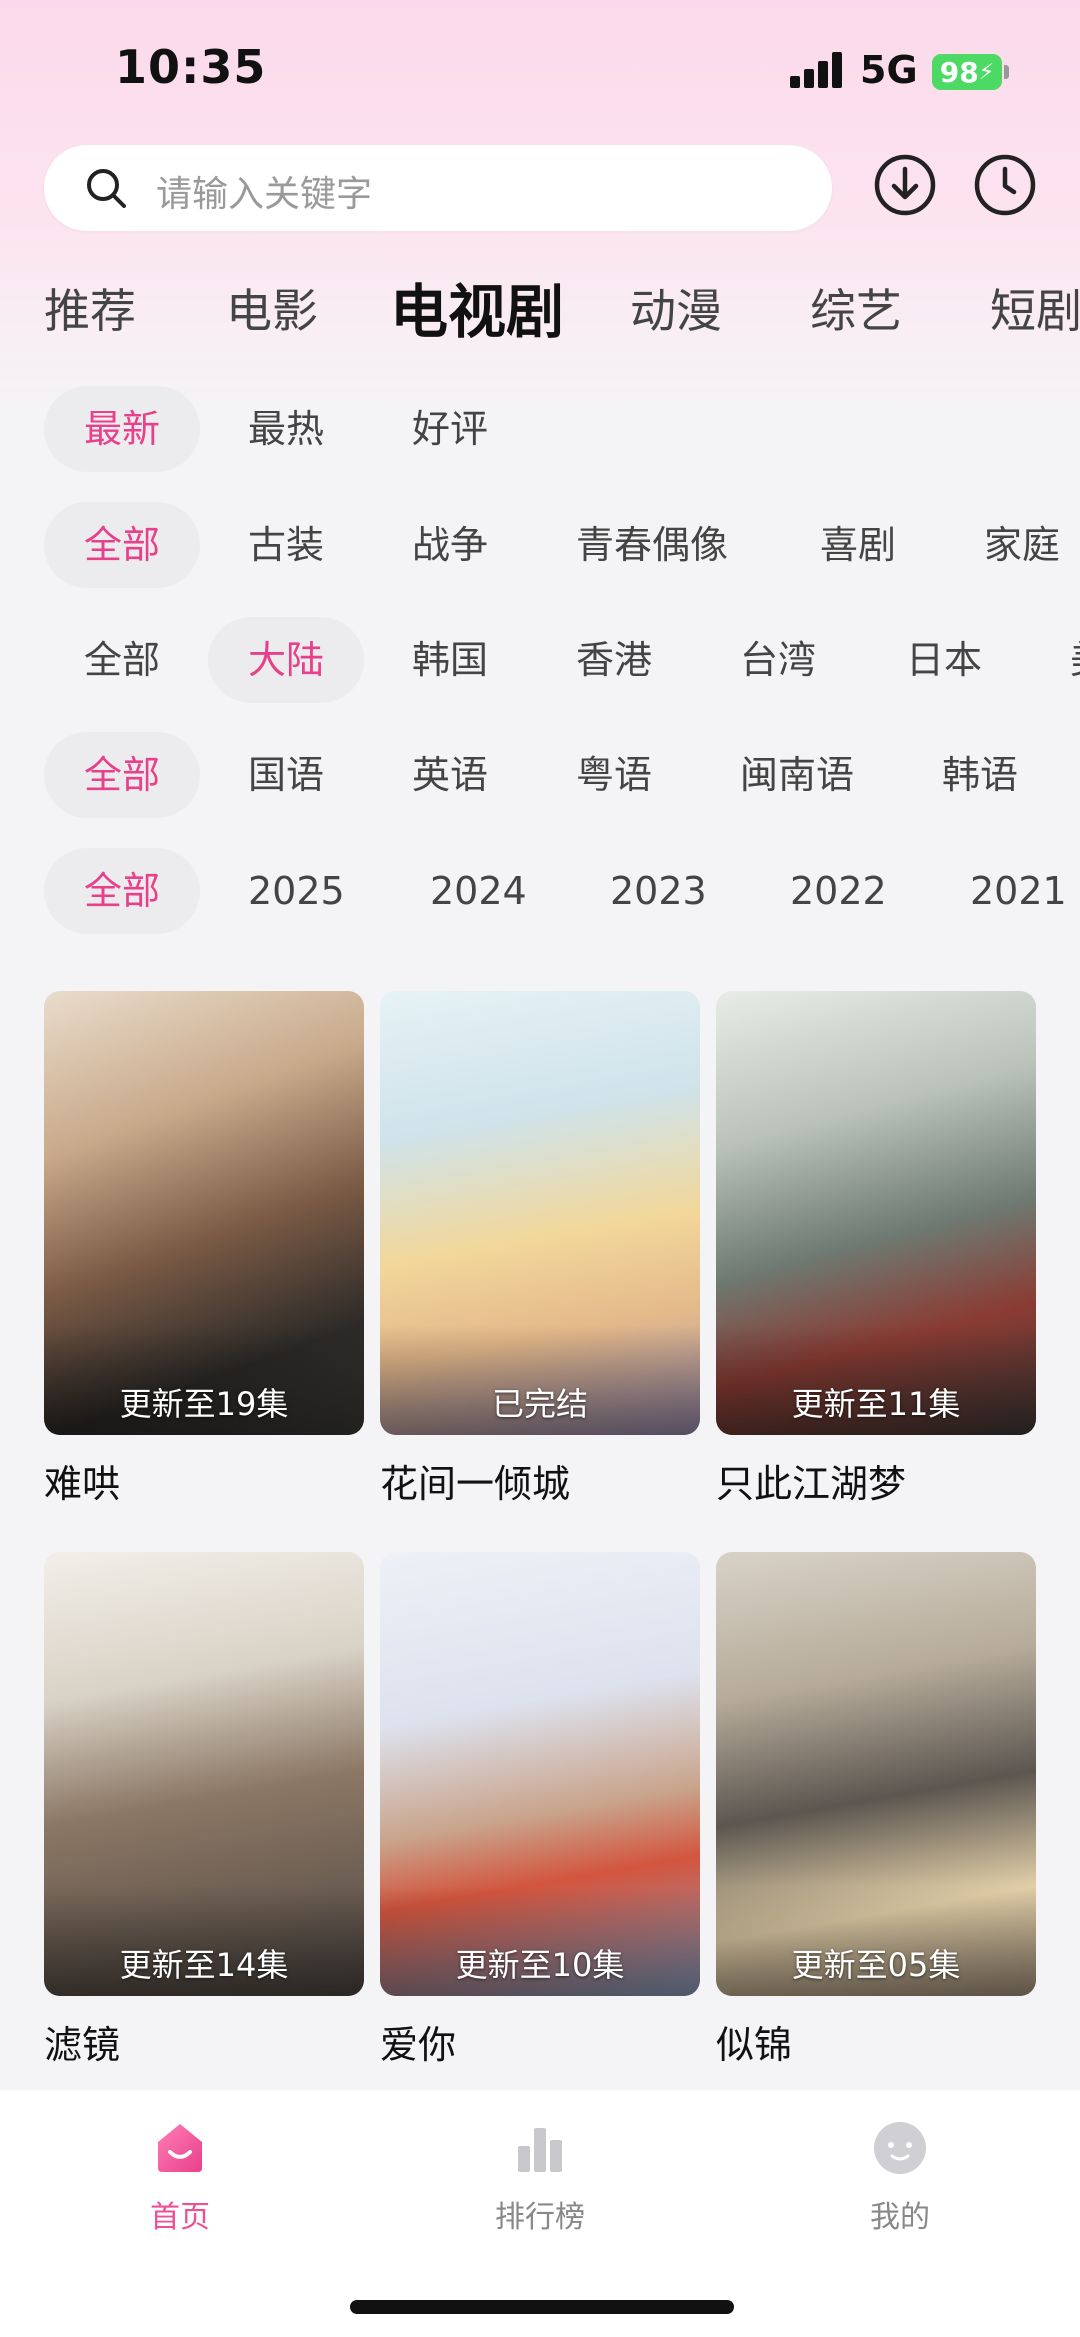 The width and height of the screenshot is (1080, 2337). I want to click on filter-genre-youth-idol: 青春偶像, so click(652, 545).